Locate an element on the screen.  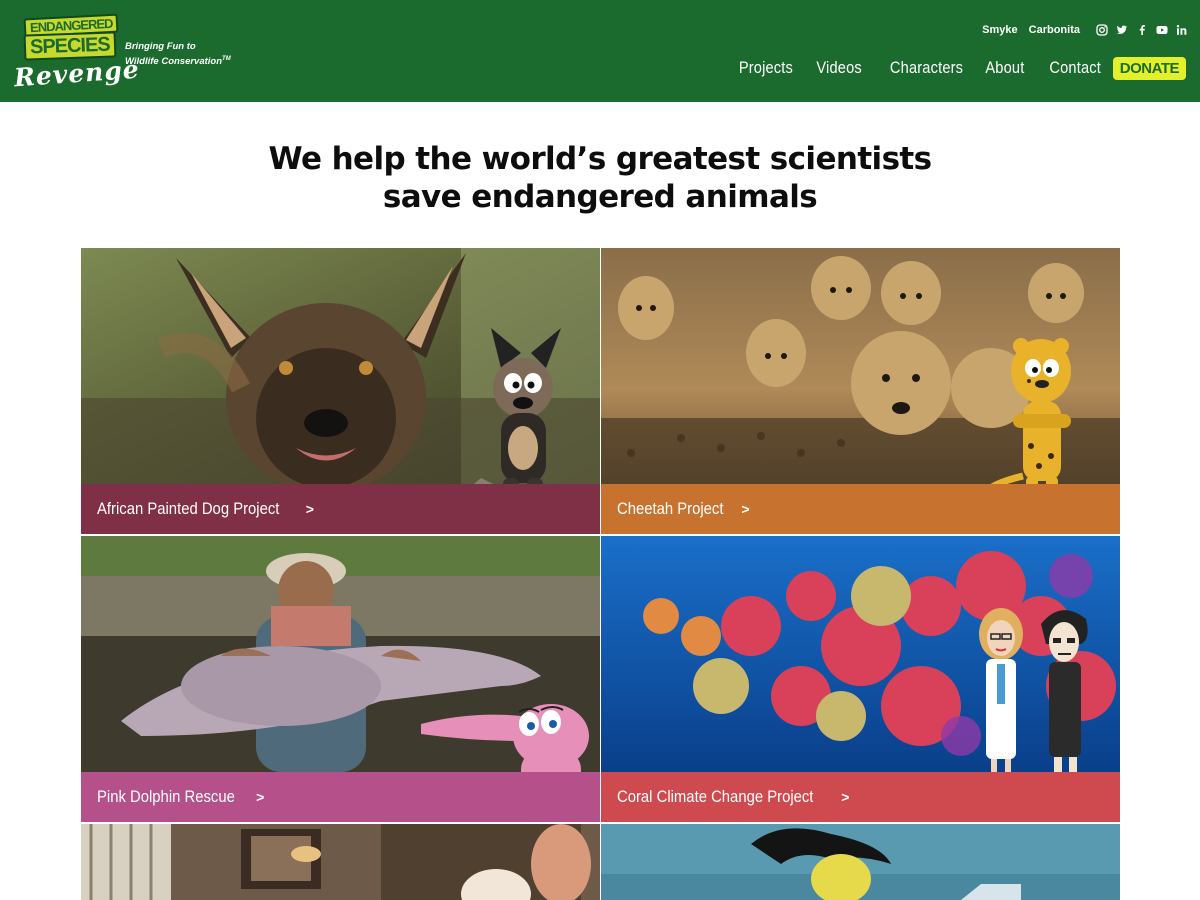
top-link-smyke: Smyke is located at coordinates (999, 30).